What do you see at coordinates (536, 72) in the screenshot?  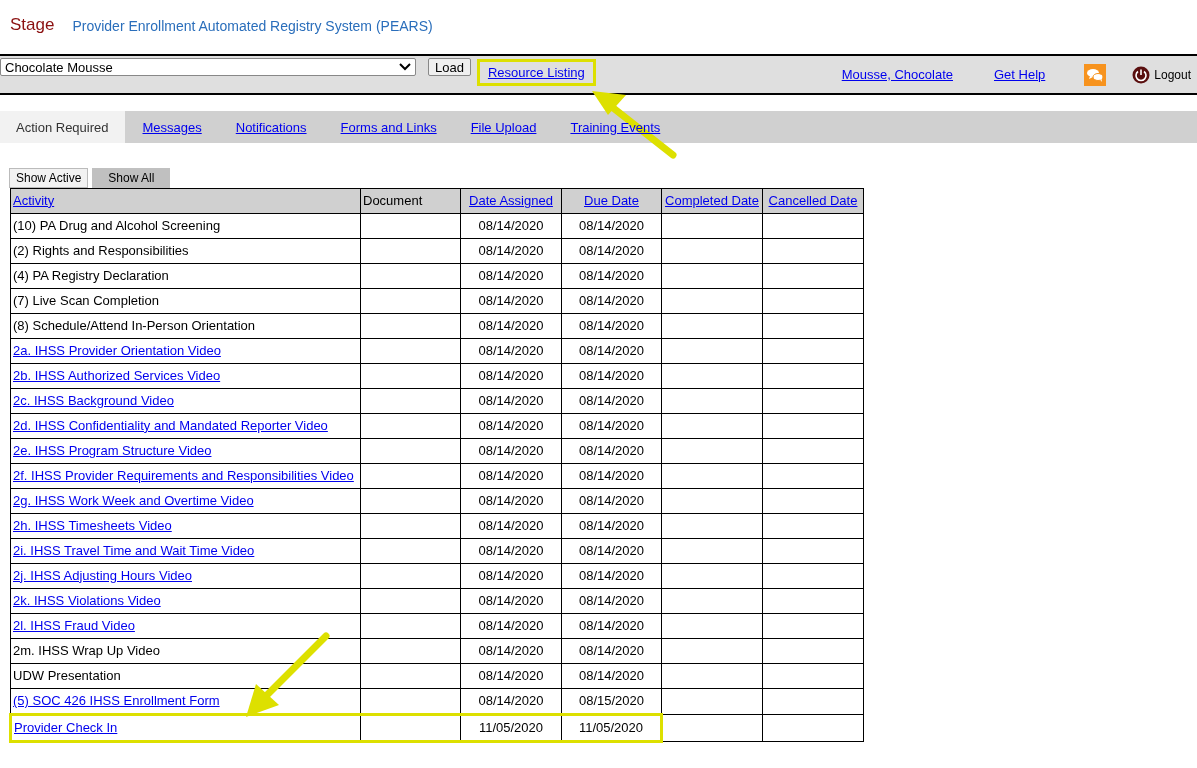 I see `resource-listing-link: Resource Listing` at bounding box center [536, 72].